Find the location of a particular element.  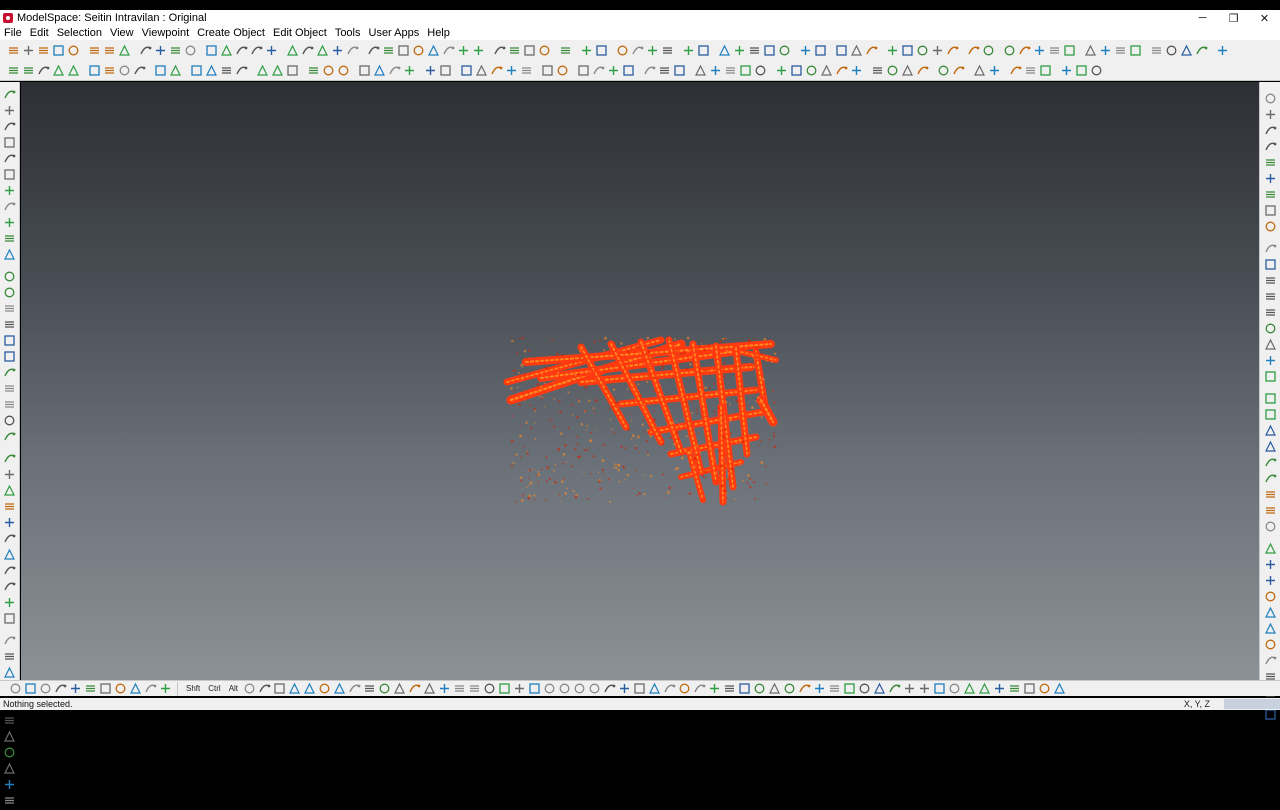

pencil-icon is located at coordinates (94, 70).